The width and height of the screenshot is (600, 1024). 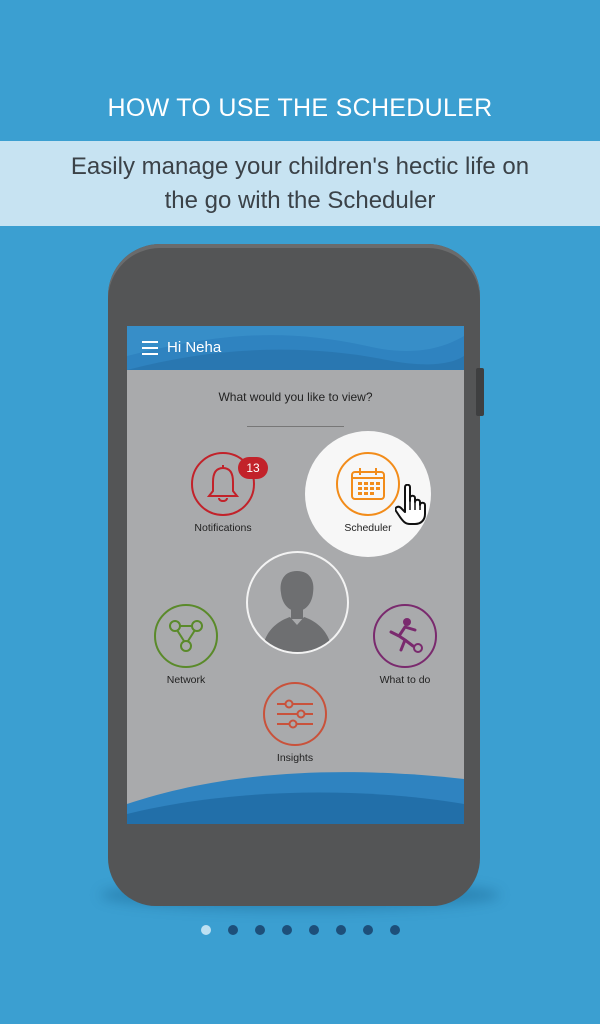 I want to click on notification-count-badge: 13, so click(x=253, y=468).